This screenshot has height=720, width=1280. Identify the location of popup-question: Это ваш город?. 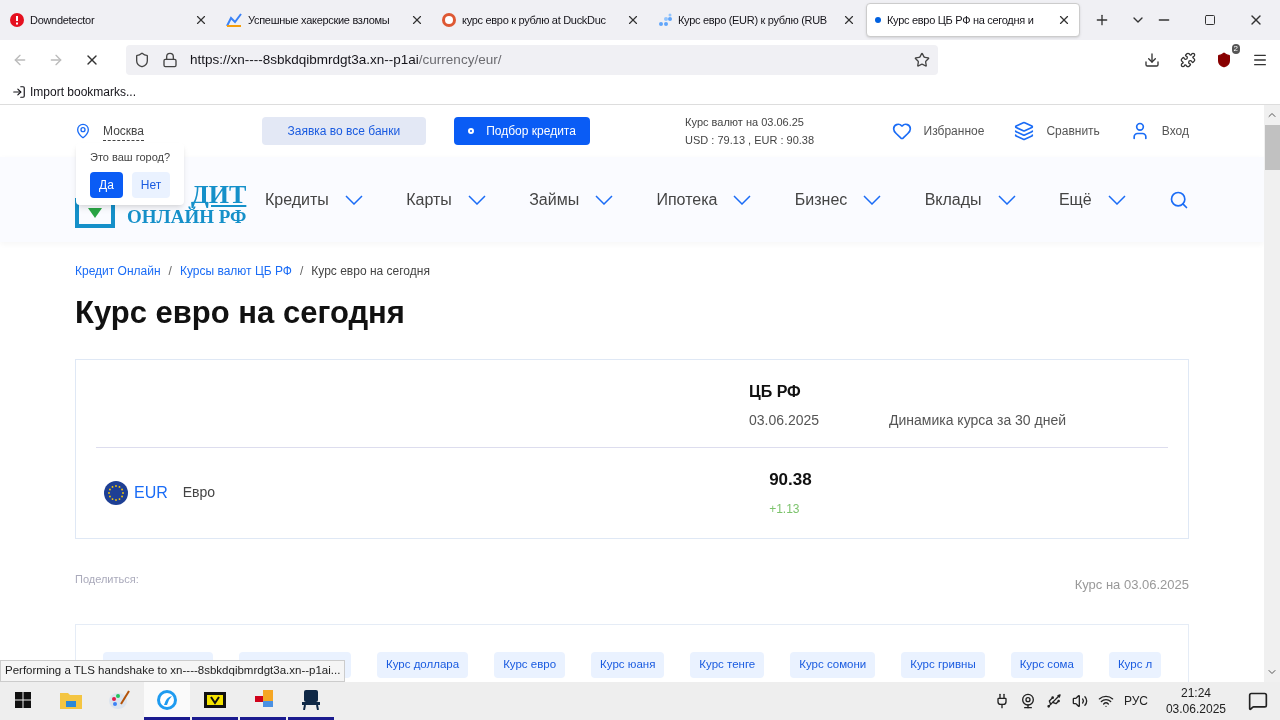
(130, 157).